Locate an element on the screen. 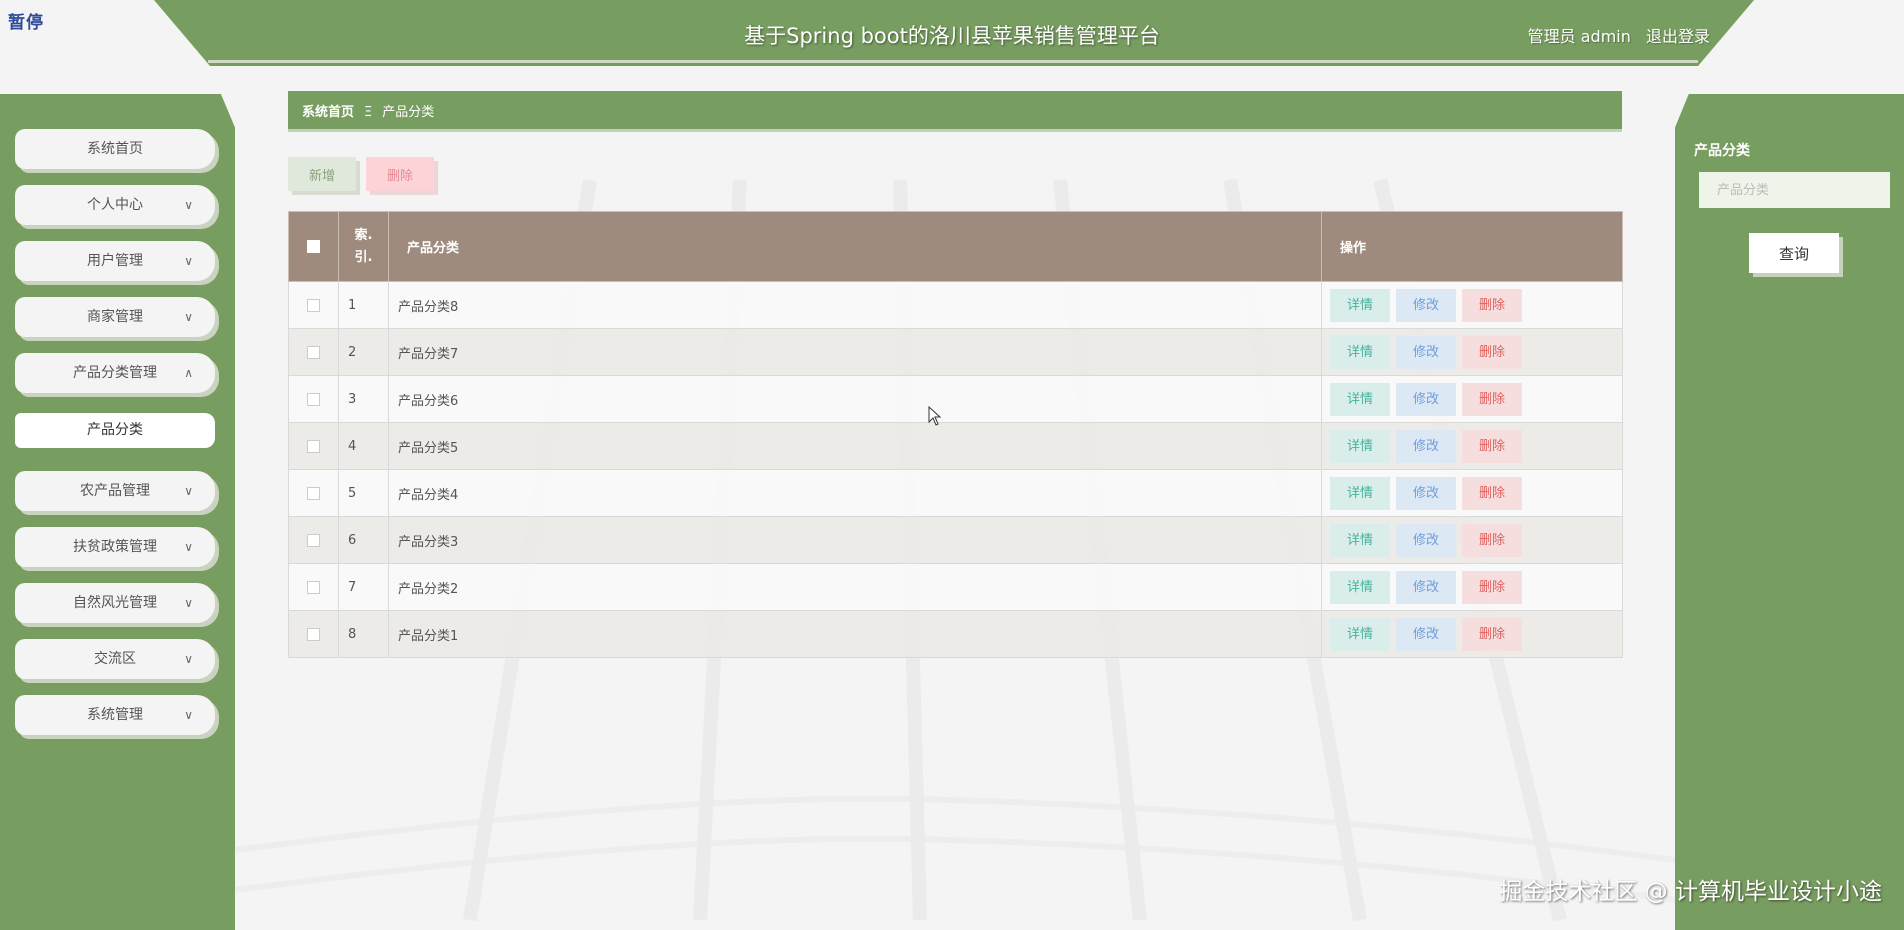 This screenshot has height=930, width=1904. add-button: 新增 is located at coordinates (322, 174).